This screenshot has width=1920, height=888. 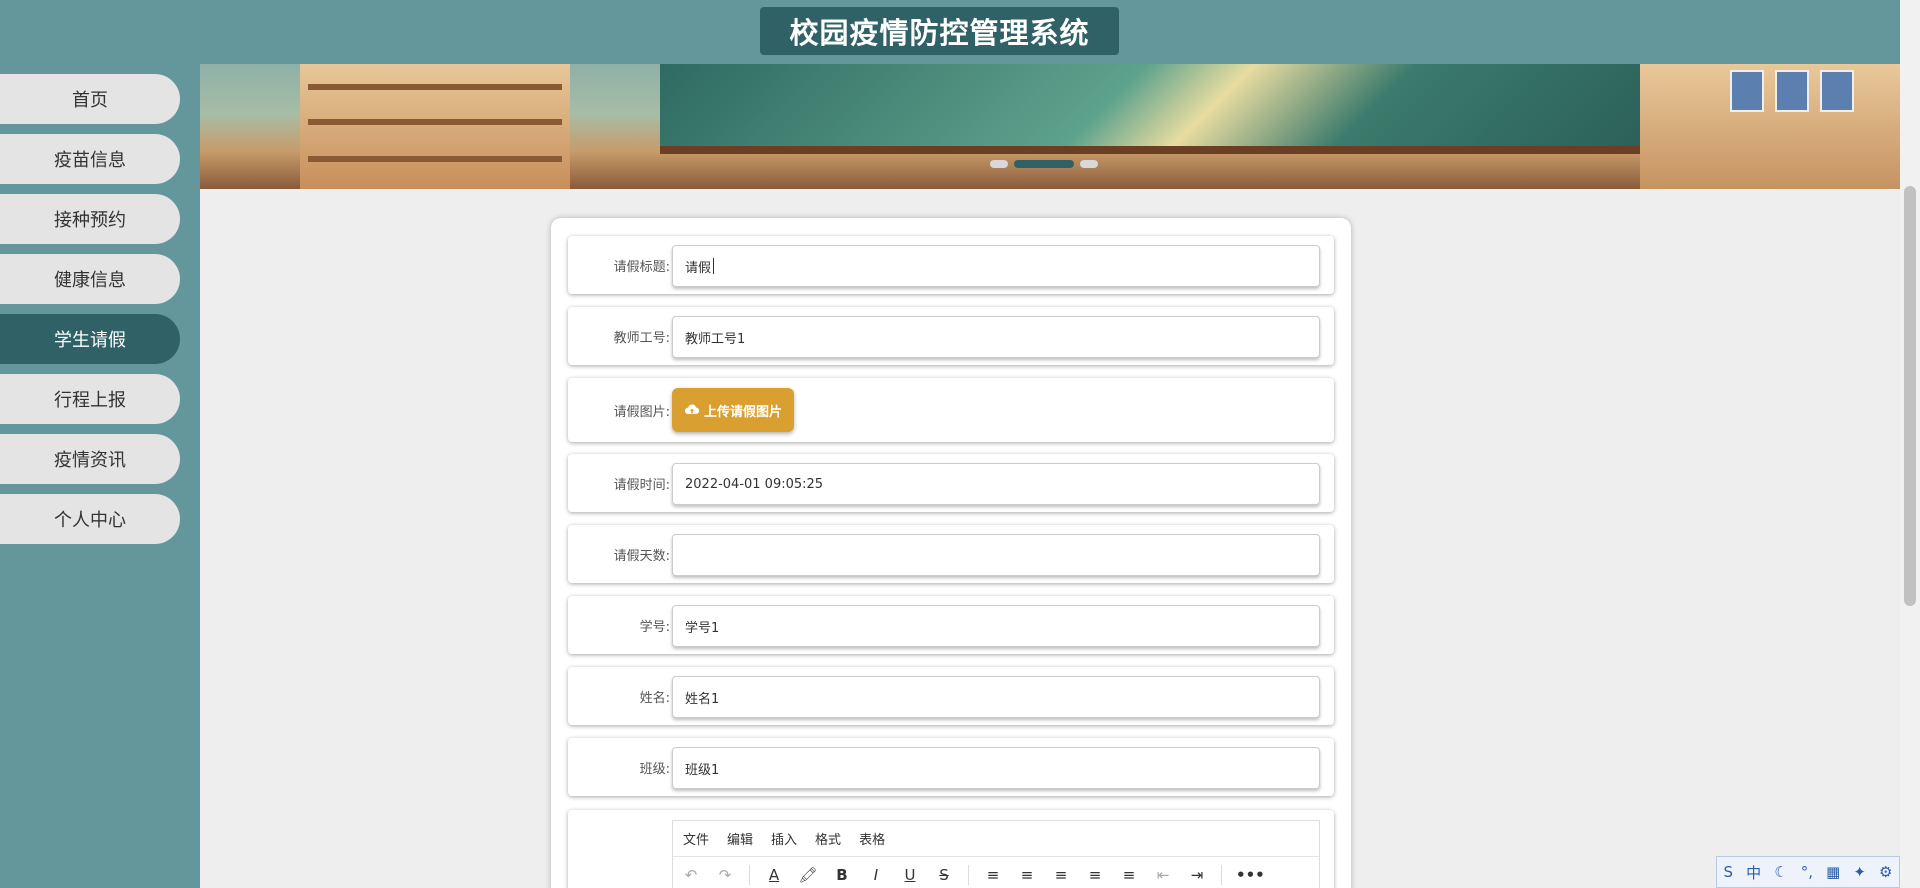 I want to click on sidebar-item-epidemic-news: 疫情资讯, so click(x=90, y=459).